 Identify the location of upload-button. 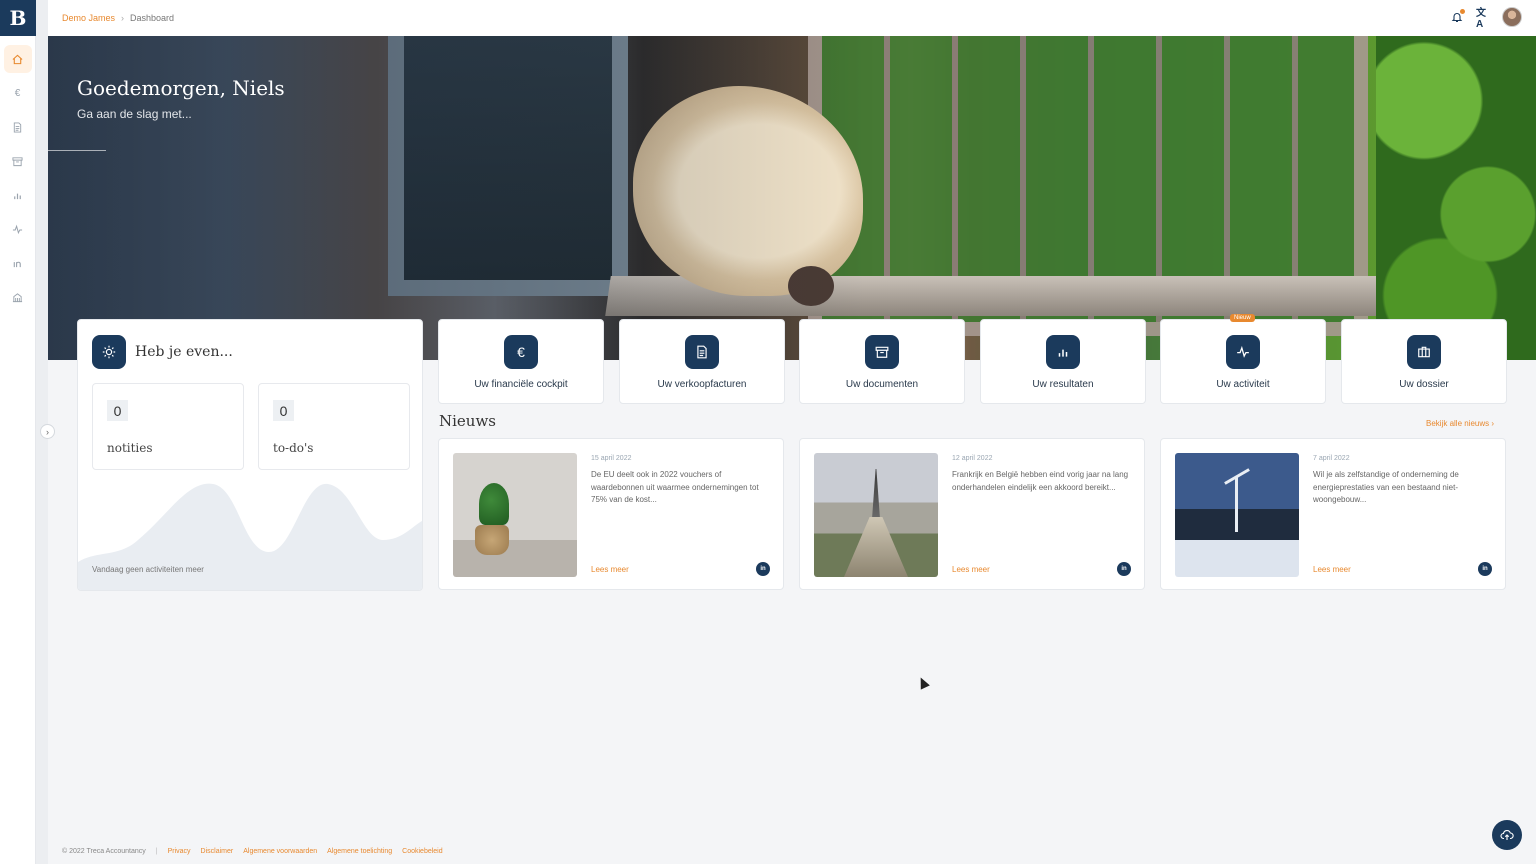
(1507, 835).